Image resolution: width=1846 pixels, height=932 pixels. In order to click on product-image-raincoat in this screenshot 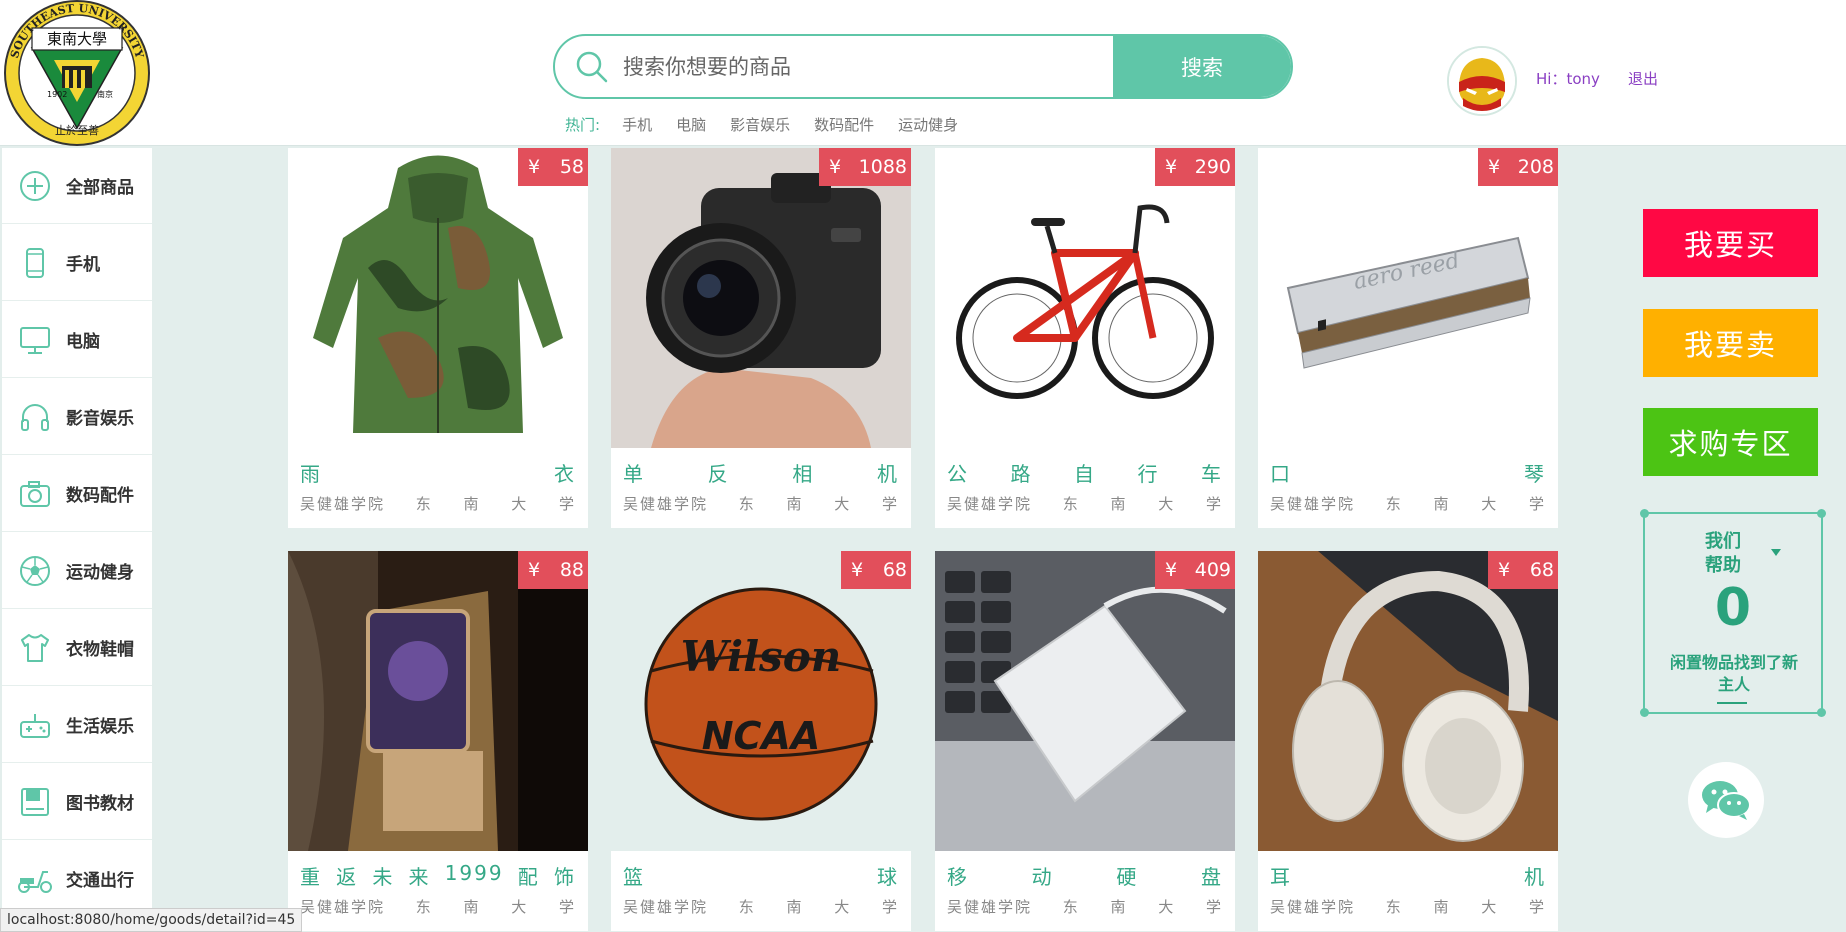, I will do `click(438, 298)`.